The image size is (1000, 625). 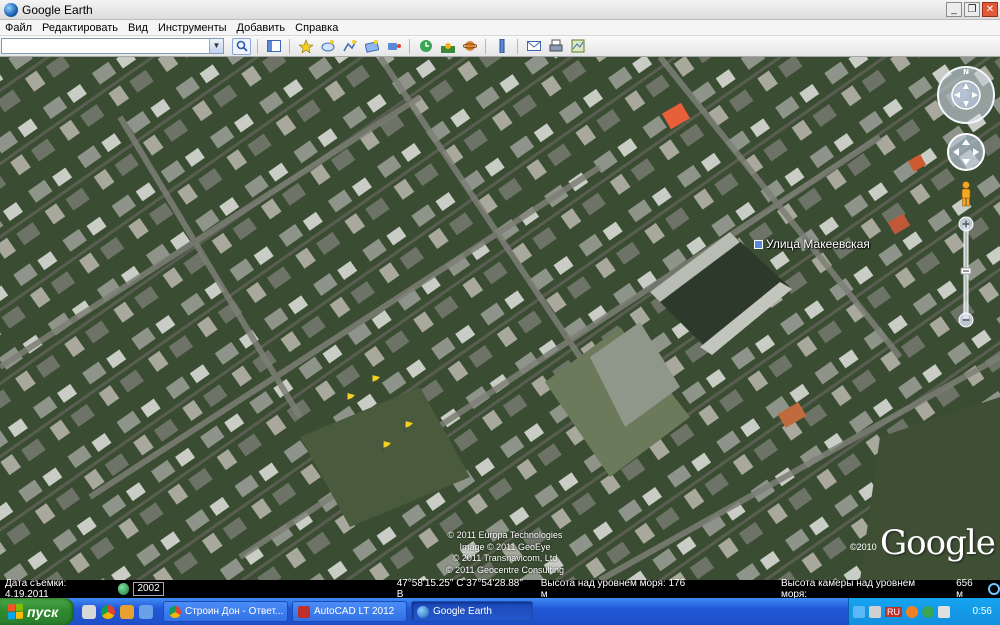 What do you see at coordinates (505, 535) in the screenshot?
I see `copyright-line: © 2011 Europa Technologies` at bounding box center [505, 535].